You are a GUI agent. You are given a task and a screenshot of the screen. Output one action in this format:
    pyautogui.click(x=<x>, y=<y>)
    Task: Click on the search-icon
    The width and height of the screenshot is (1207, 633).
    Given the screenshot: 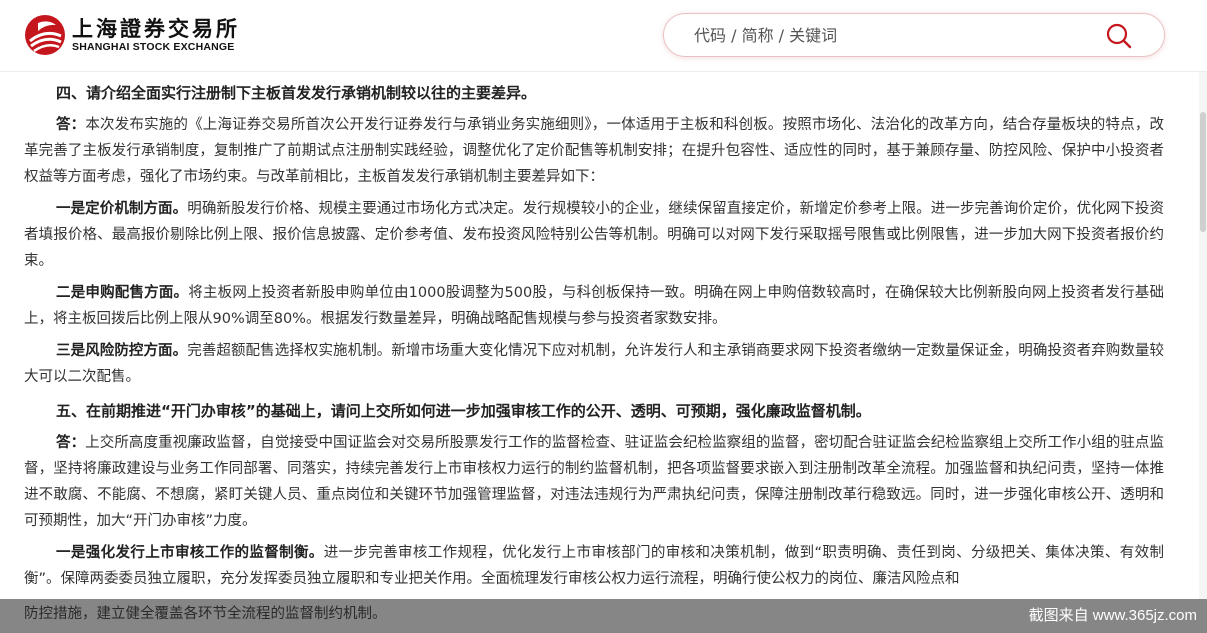 What is the action you would take?
    pyautogui.click(x=1119, y=36)
    